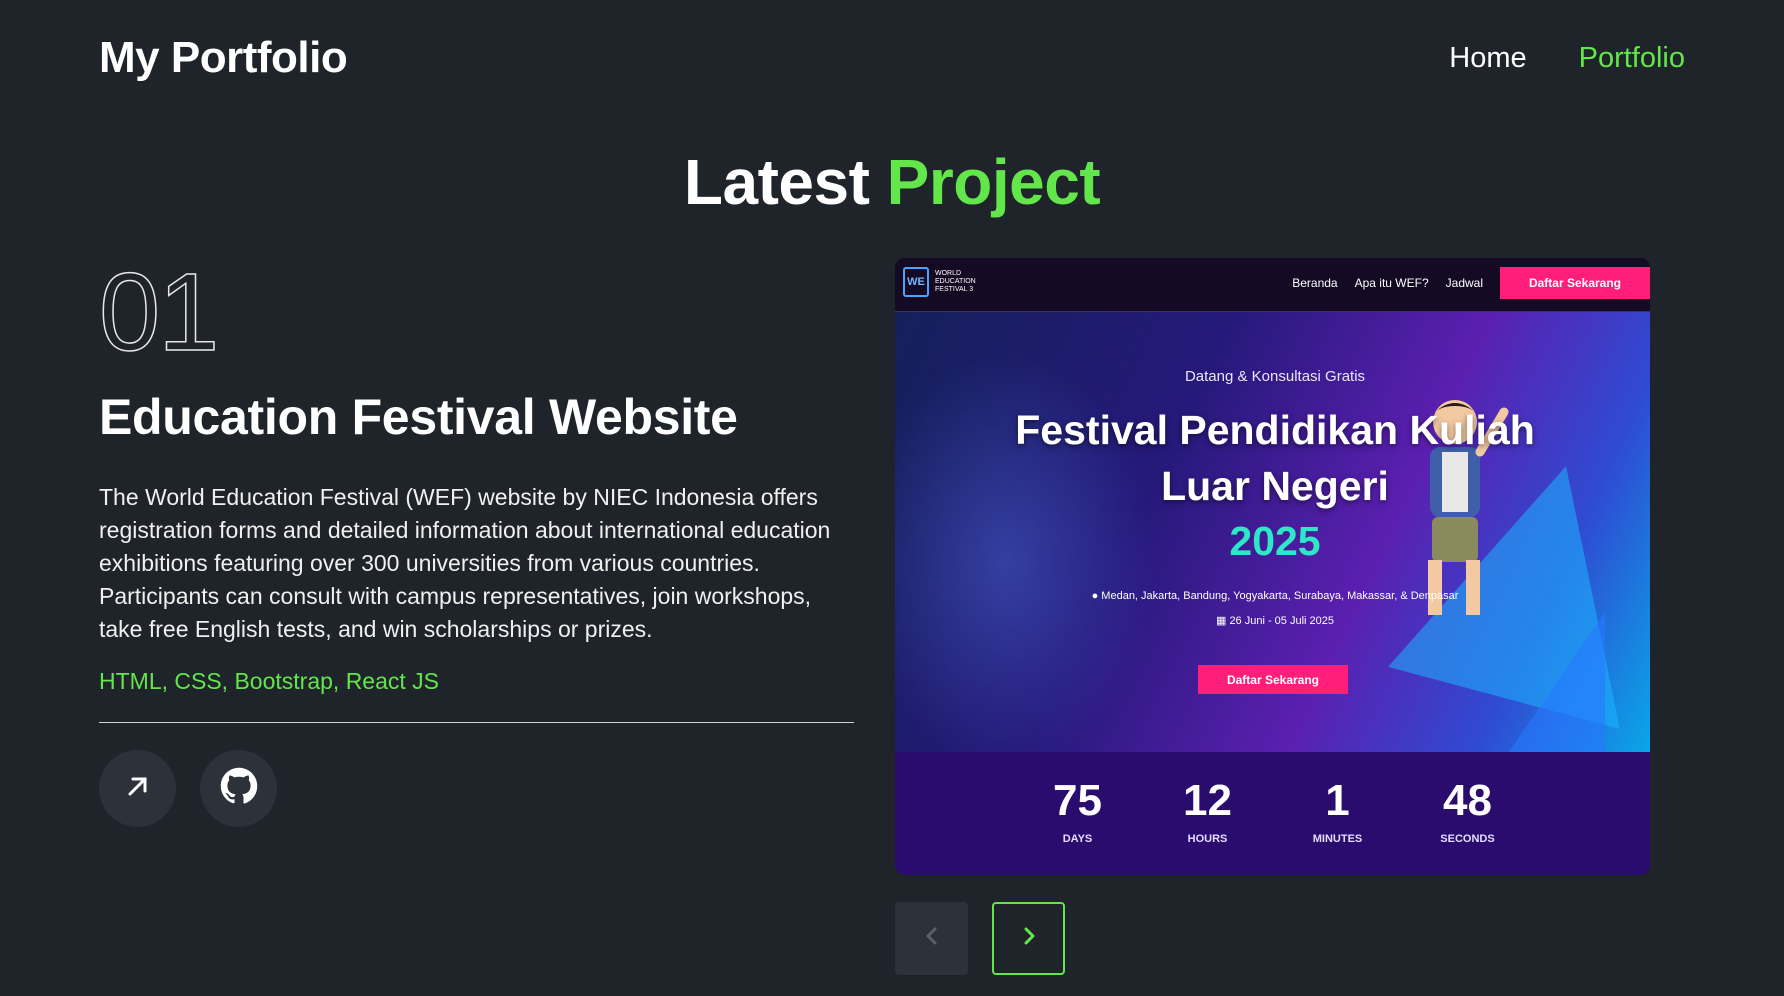 This screenshot has width=1784, height=996. Describe the element at coordinates (1337, 800) in the screenshot. I see `countdown-value: 1` at that location.